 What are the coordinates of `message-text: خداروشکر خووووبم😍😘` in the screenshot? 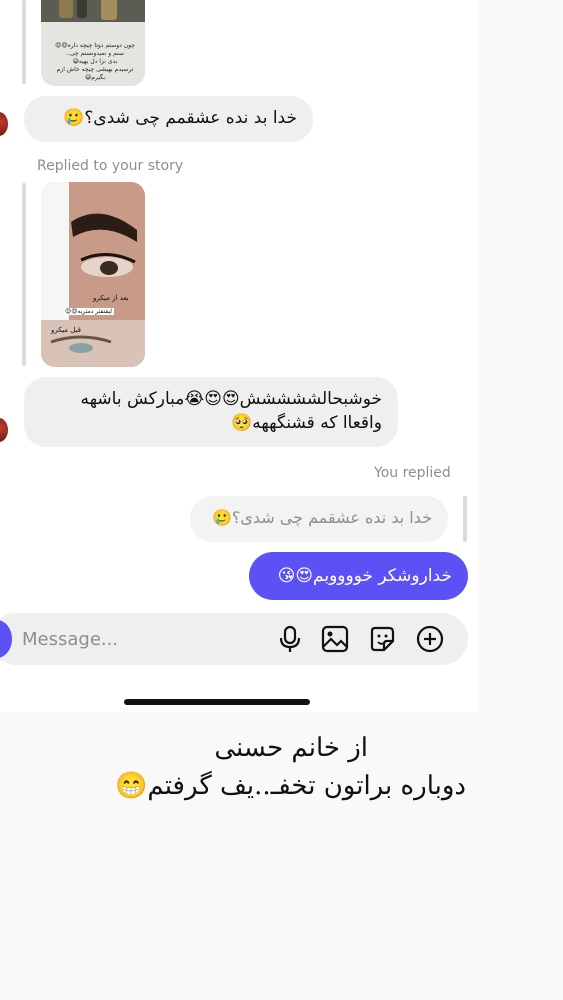 It's located at (364, 576).